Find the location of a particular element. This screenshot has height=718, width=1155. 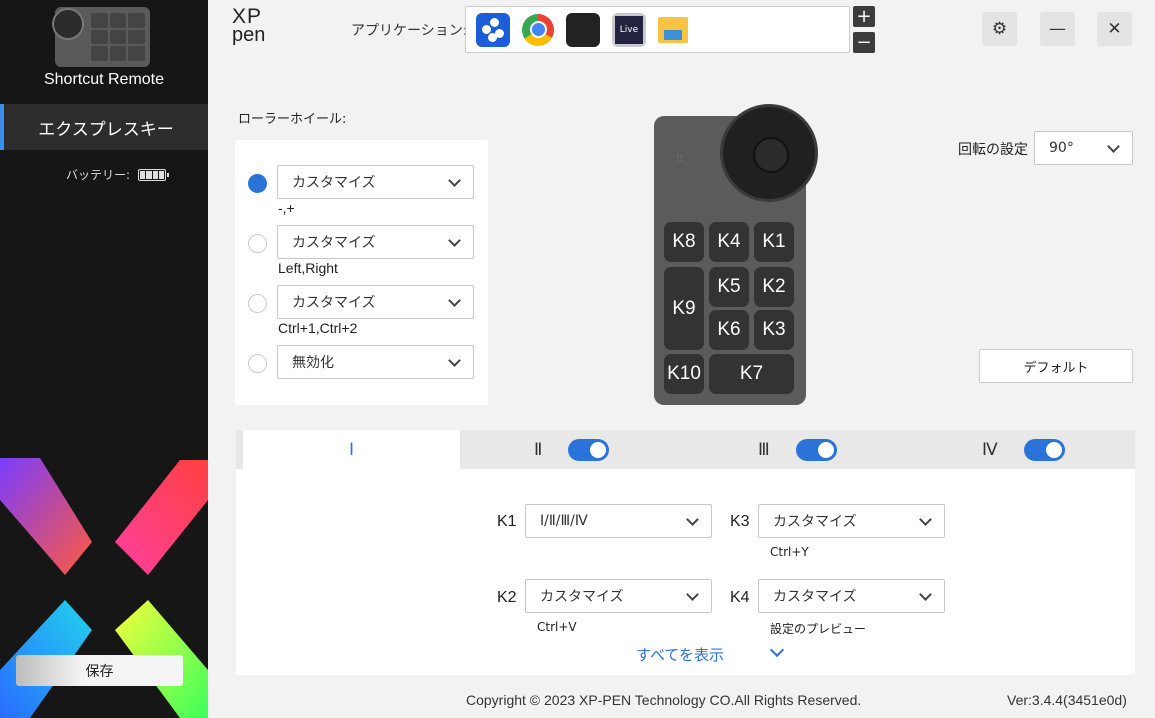

key-set-tabs: Ⅰ Ⅱ Ⅲ Ⅳ is located at coordinates (685, 449).